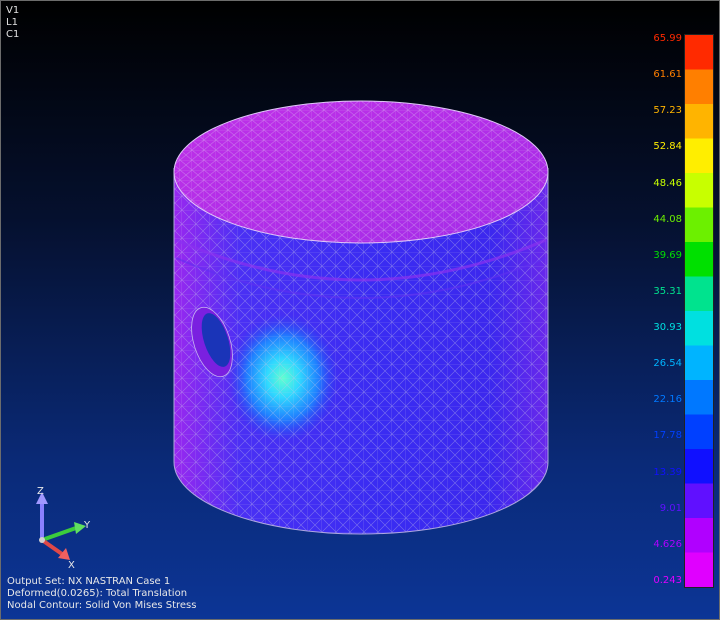  I want to click on legend-value: 48.46, so click(667, 183).